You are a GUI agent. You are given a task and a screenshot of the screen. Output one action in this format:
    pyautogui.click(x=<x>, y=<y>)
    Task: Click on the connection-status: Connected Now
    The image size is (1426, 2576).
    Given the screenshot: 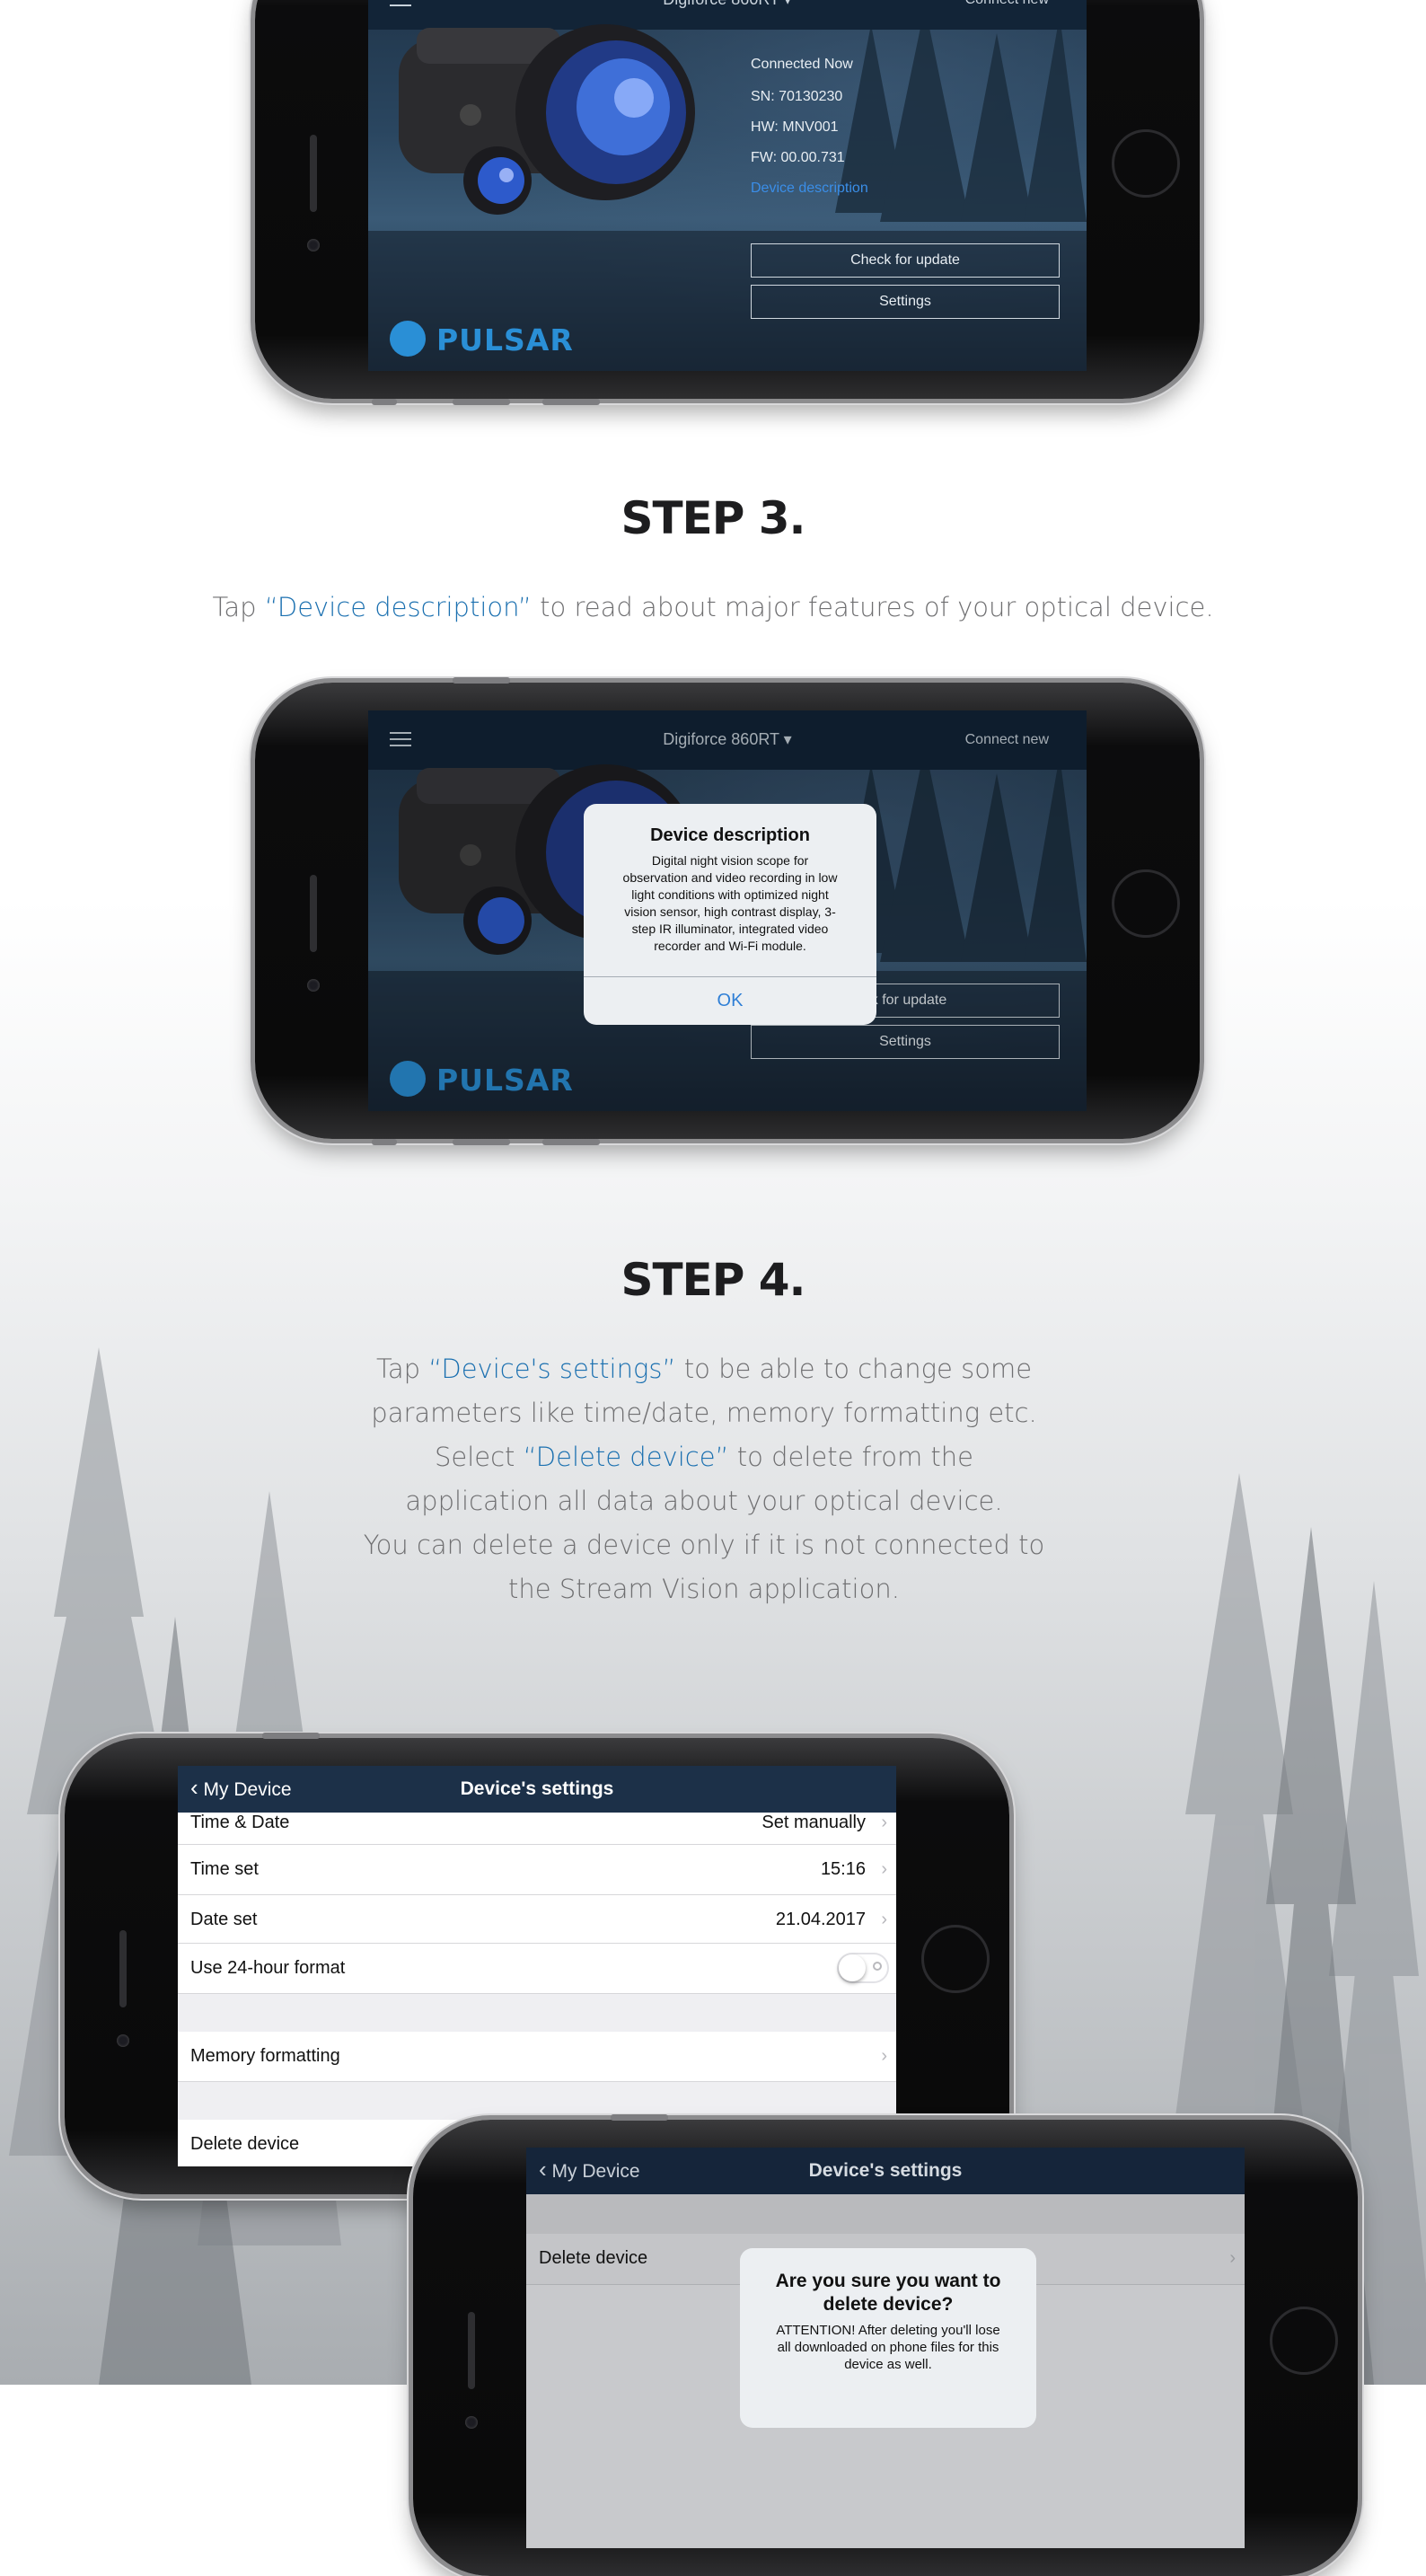 What is the action you would take?
    pyautogui.click(x=802, y=64)
    